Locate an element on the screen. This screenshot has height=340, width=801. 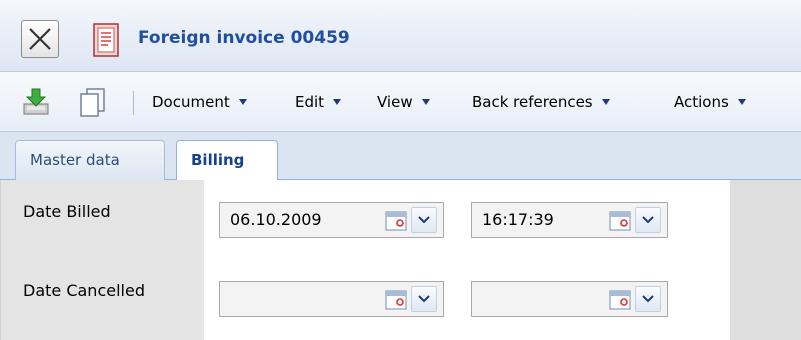
date-billed-time-value: 16:17:39 is located at coordinates (518, 219).